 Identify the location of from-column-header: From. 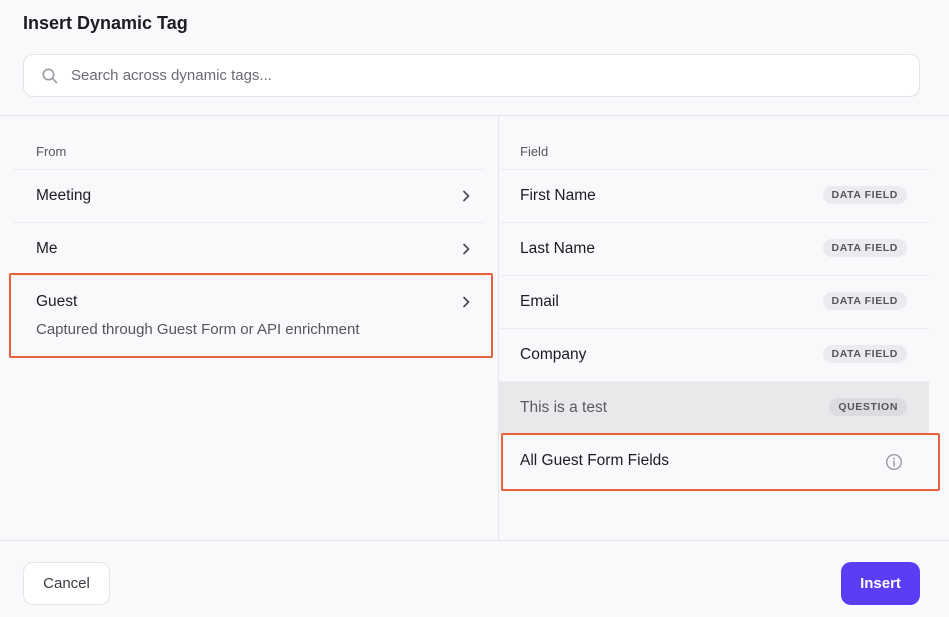
(51, 151).